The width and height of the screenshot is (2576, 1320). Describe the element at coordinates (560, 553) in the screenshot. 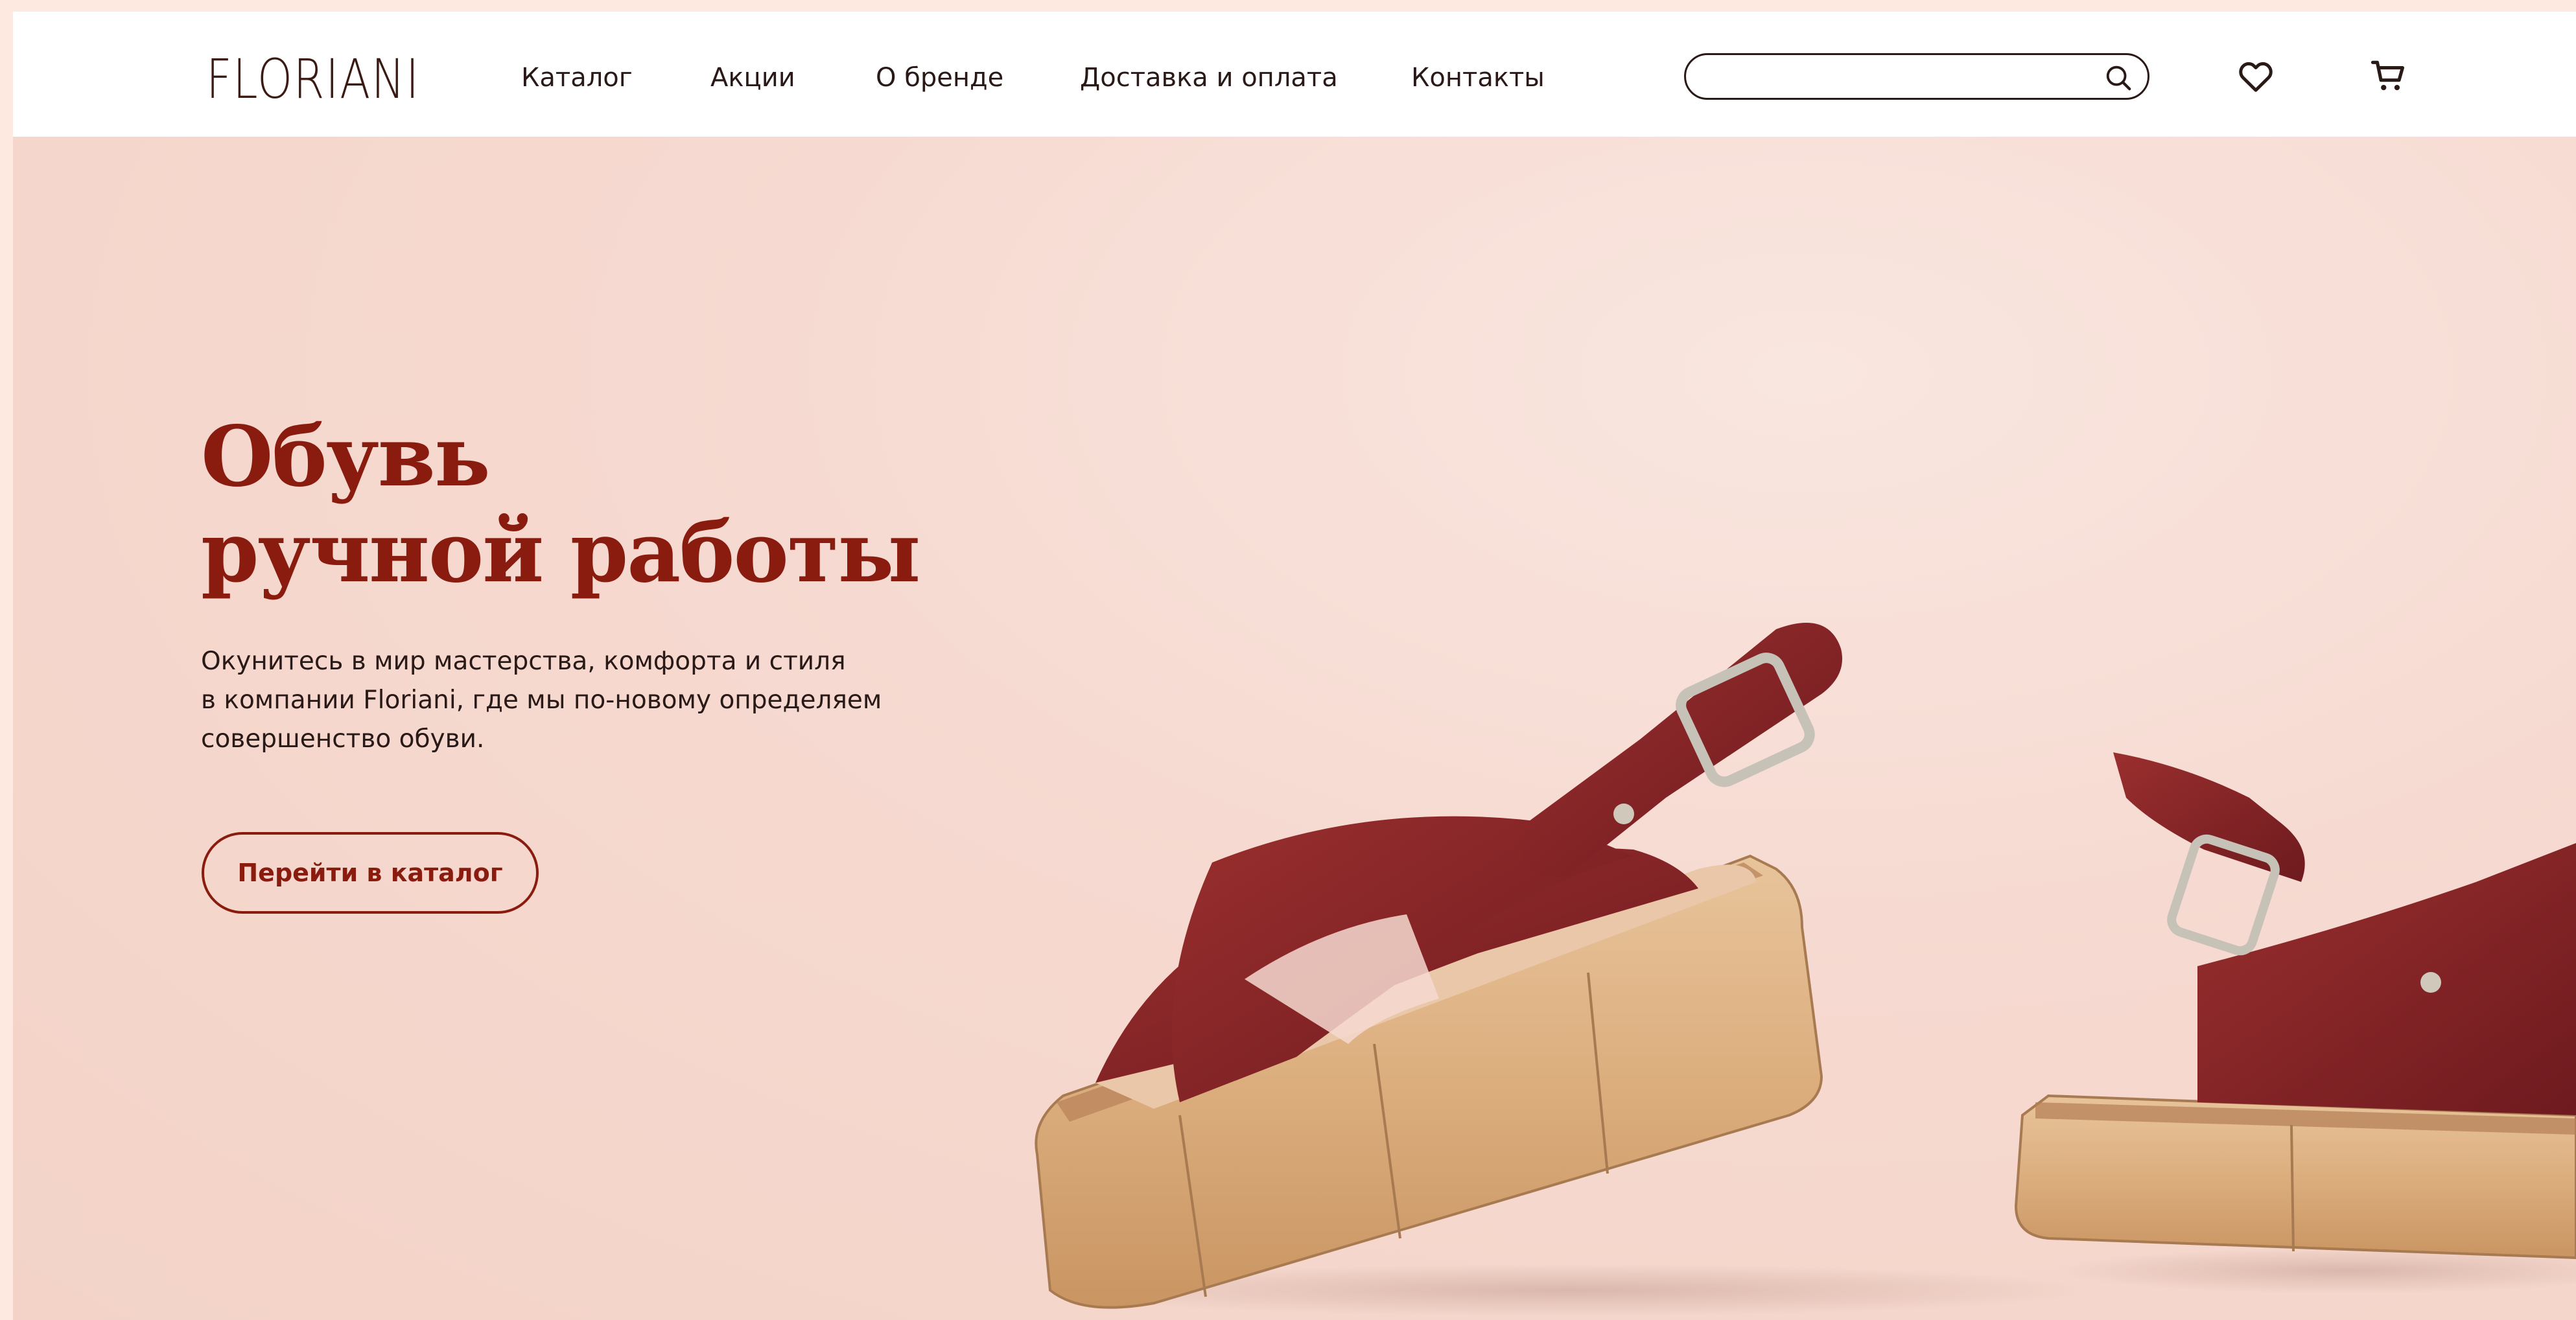

I see `hero-title-line-2: ручной работы` at that location.